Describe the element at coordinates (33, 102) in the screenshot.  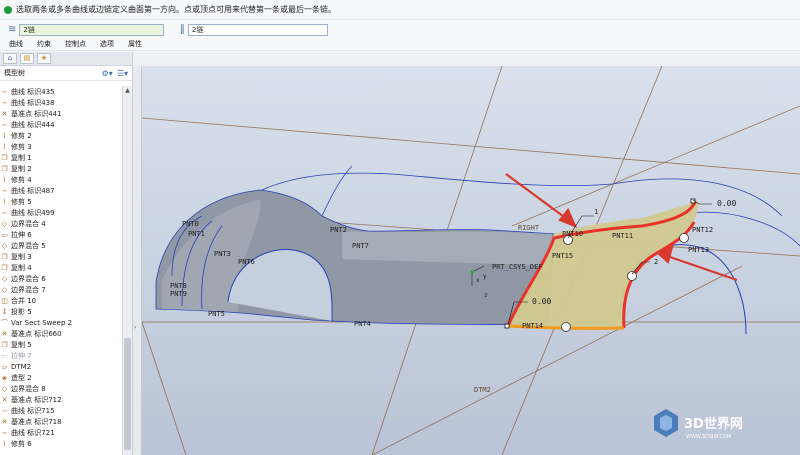
I see `tree-item-label: 曲线 标识438` at that location.